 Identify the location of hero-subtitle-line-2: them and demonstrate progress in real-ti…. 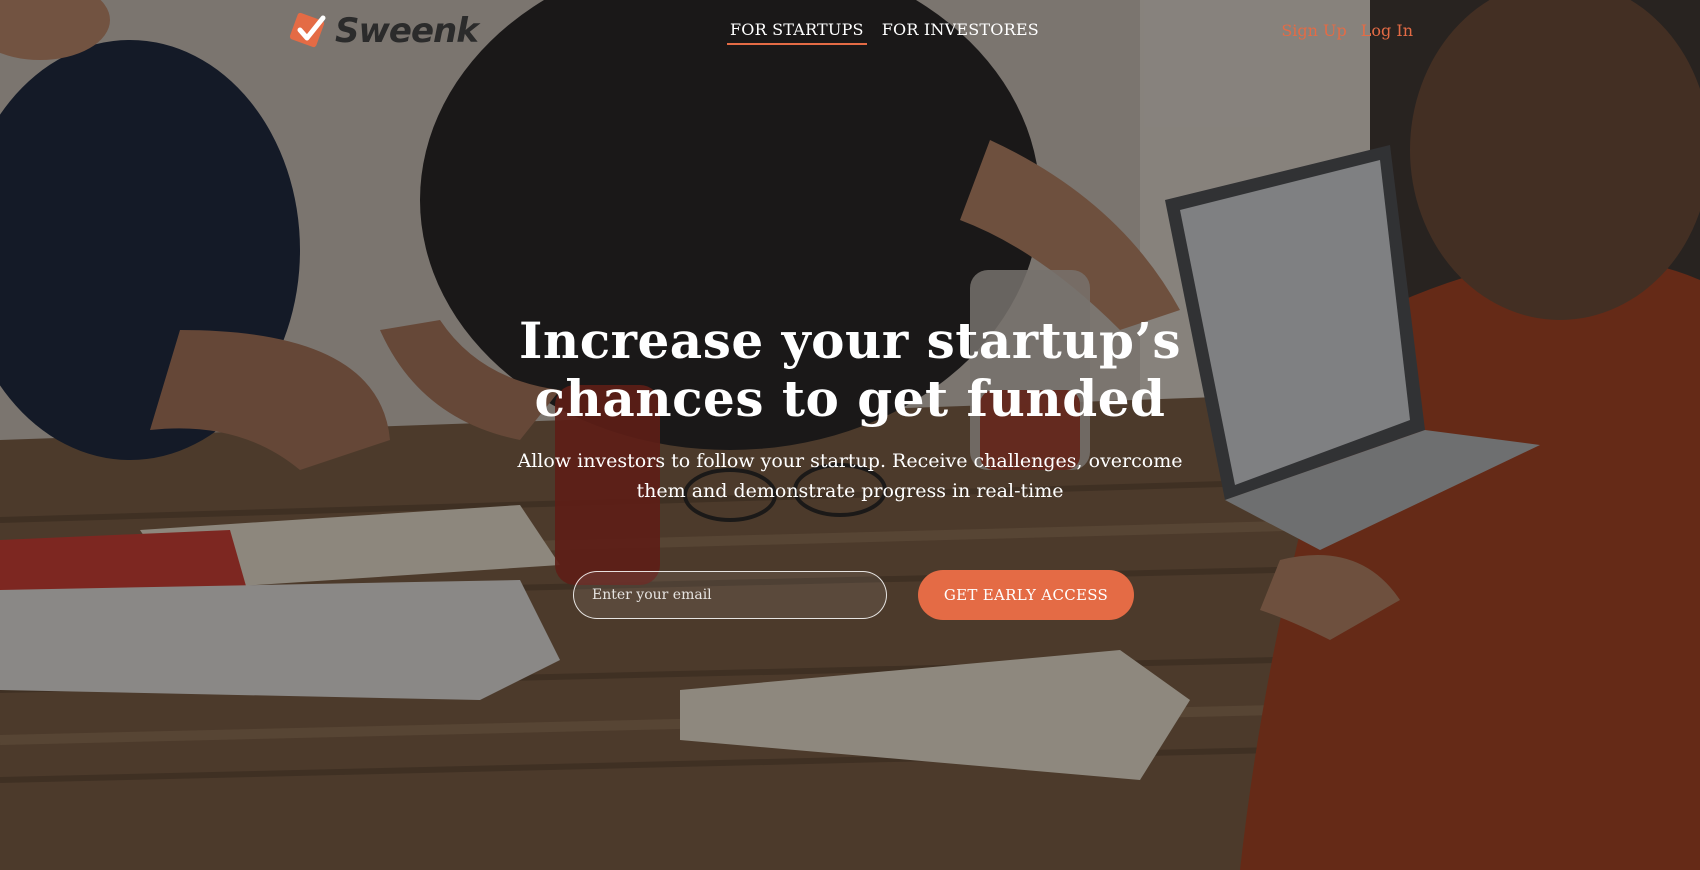
(850, 491).